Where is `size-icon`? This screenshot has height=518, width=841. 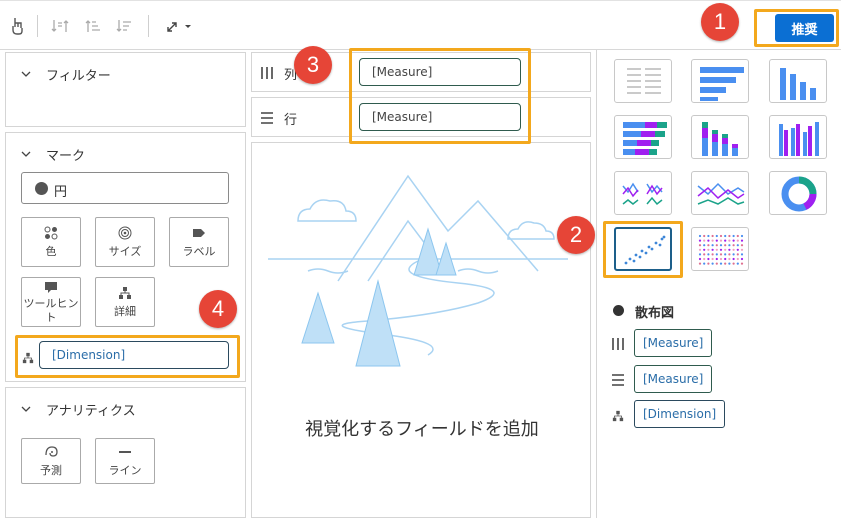
size-icon is located at coordinates (125, 233).